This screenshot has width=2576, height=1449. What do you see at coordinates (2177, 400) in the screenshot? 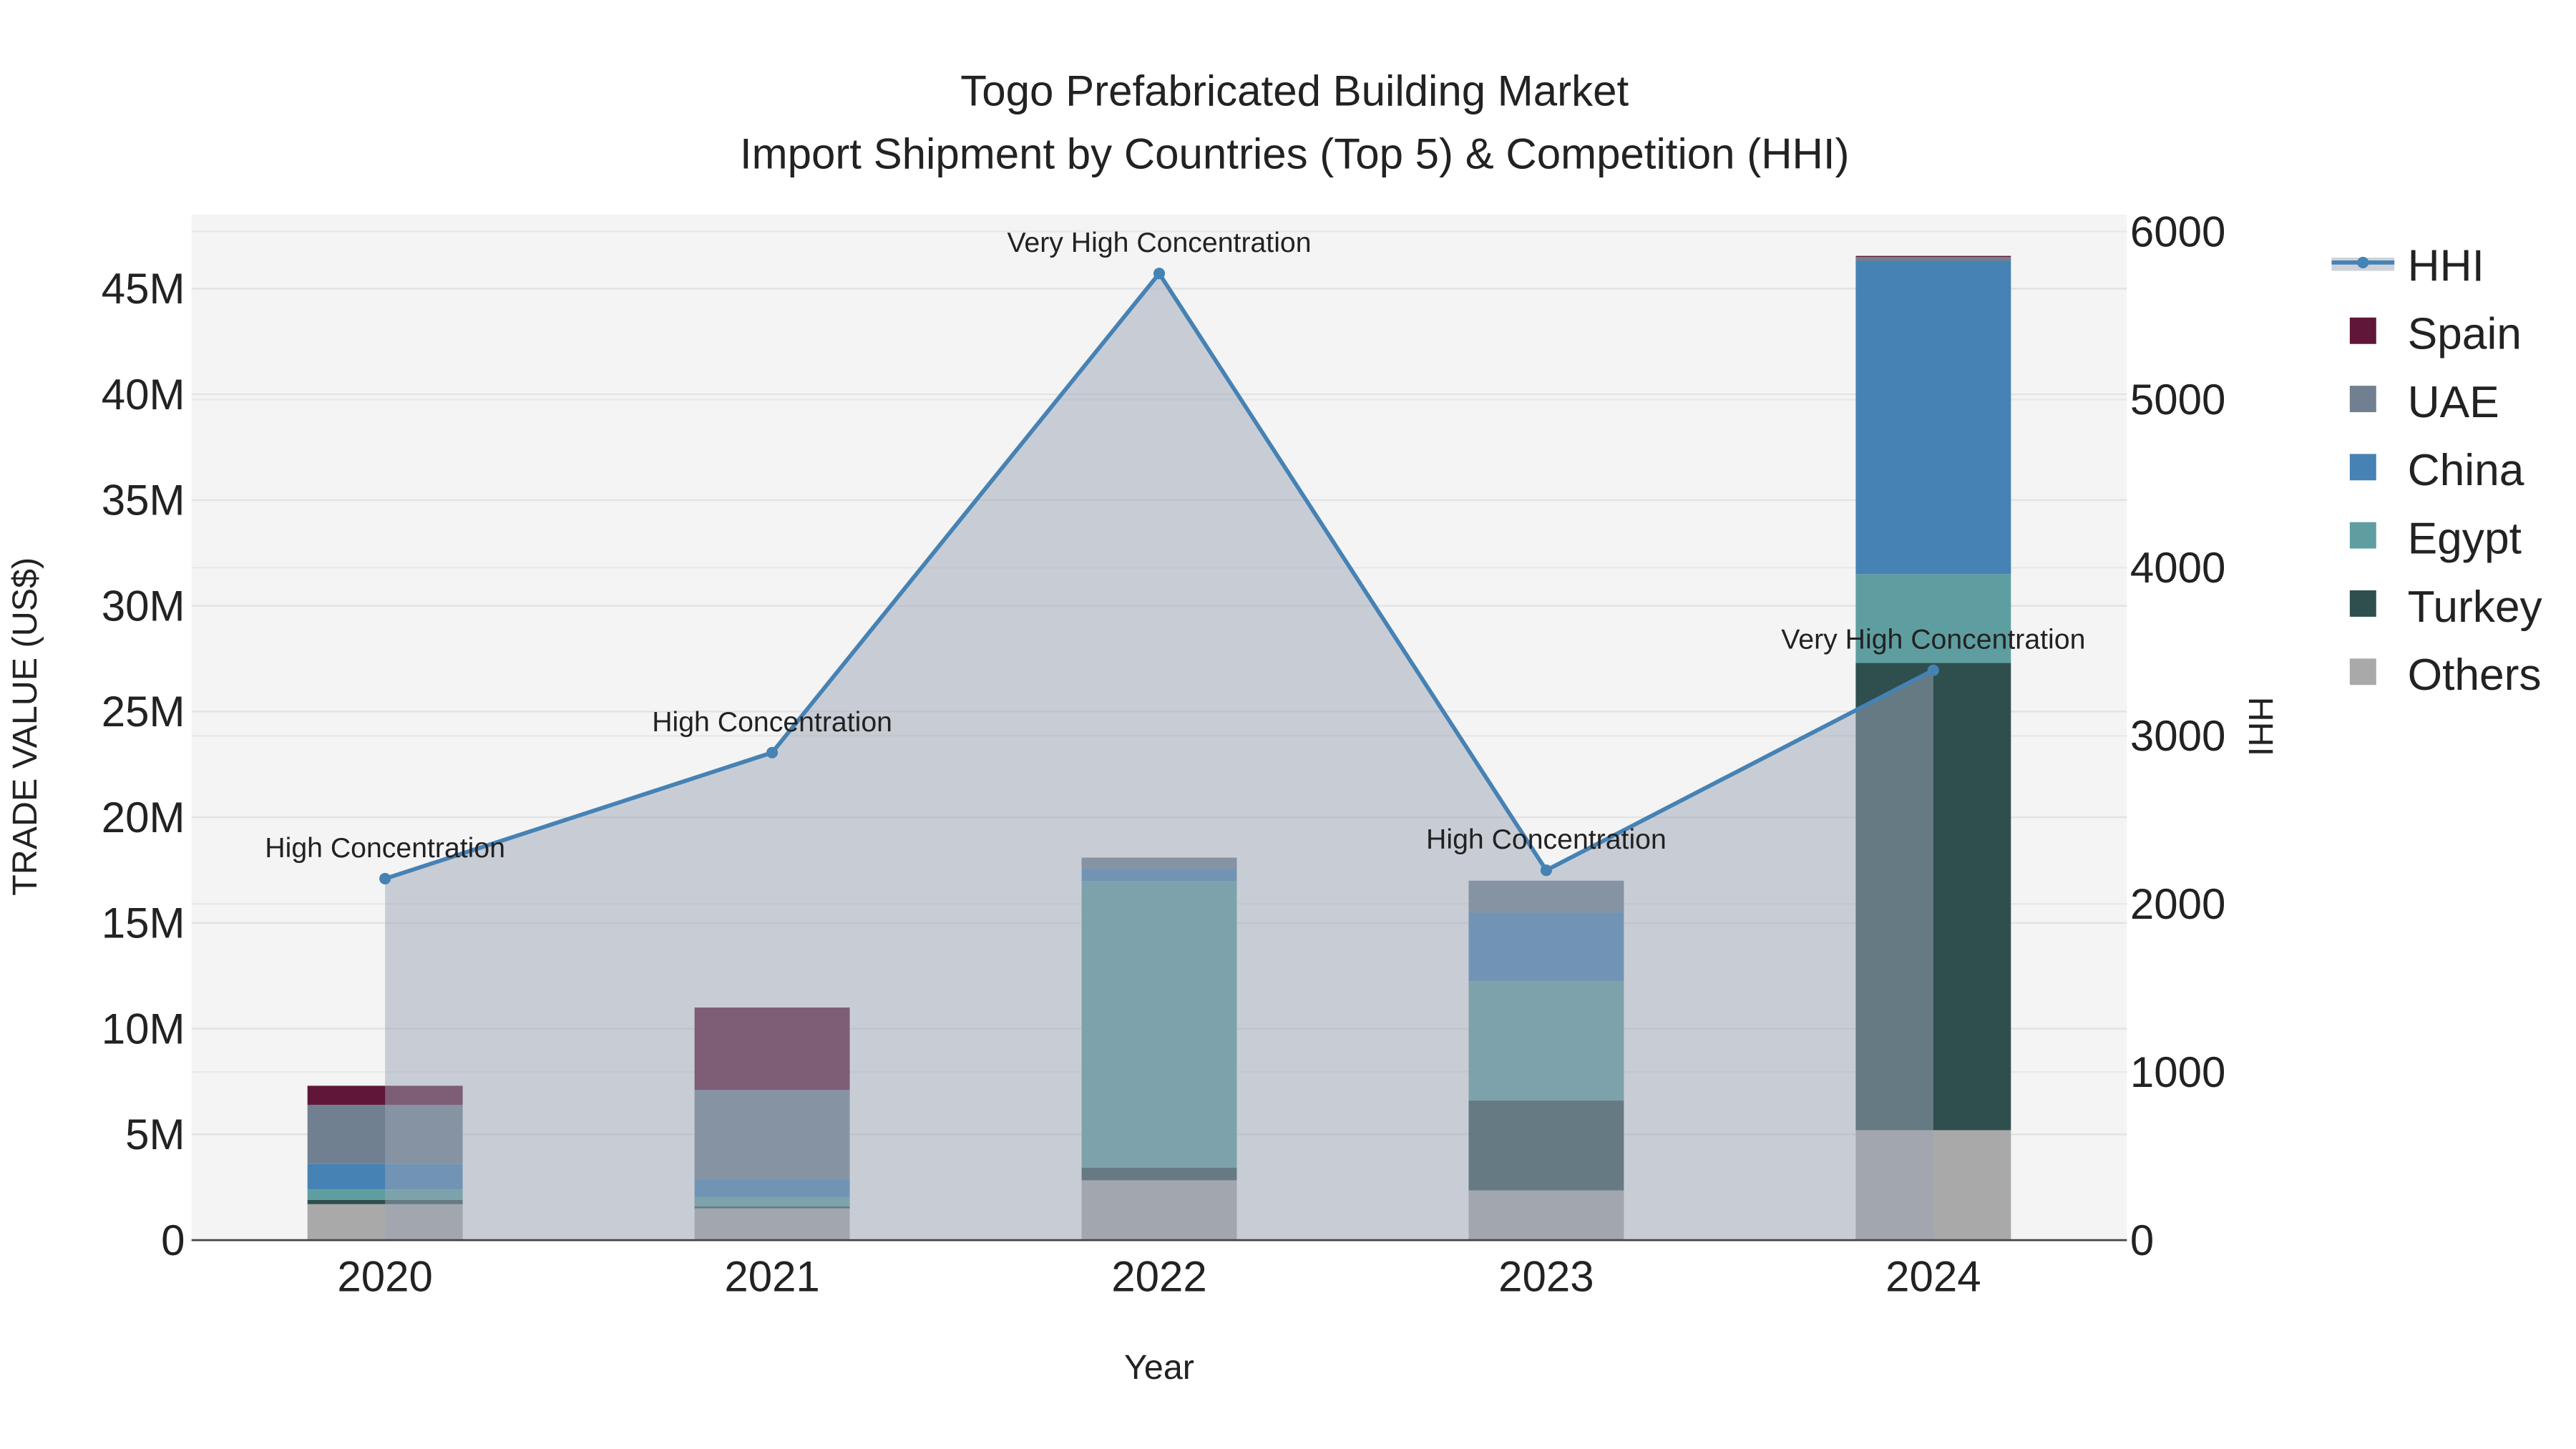
I see `y2-tick-label: 5000` at bounding box center [2177, 400].